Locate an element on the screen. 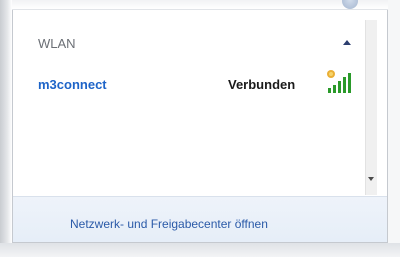 This screenshot has width=400, height=257. network-status: Verbunden is located at coordinates (262, 84).